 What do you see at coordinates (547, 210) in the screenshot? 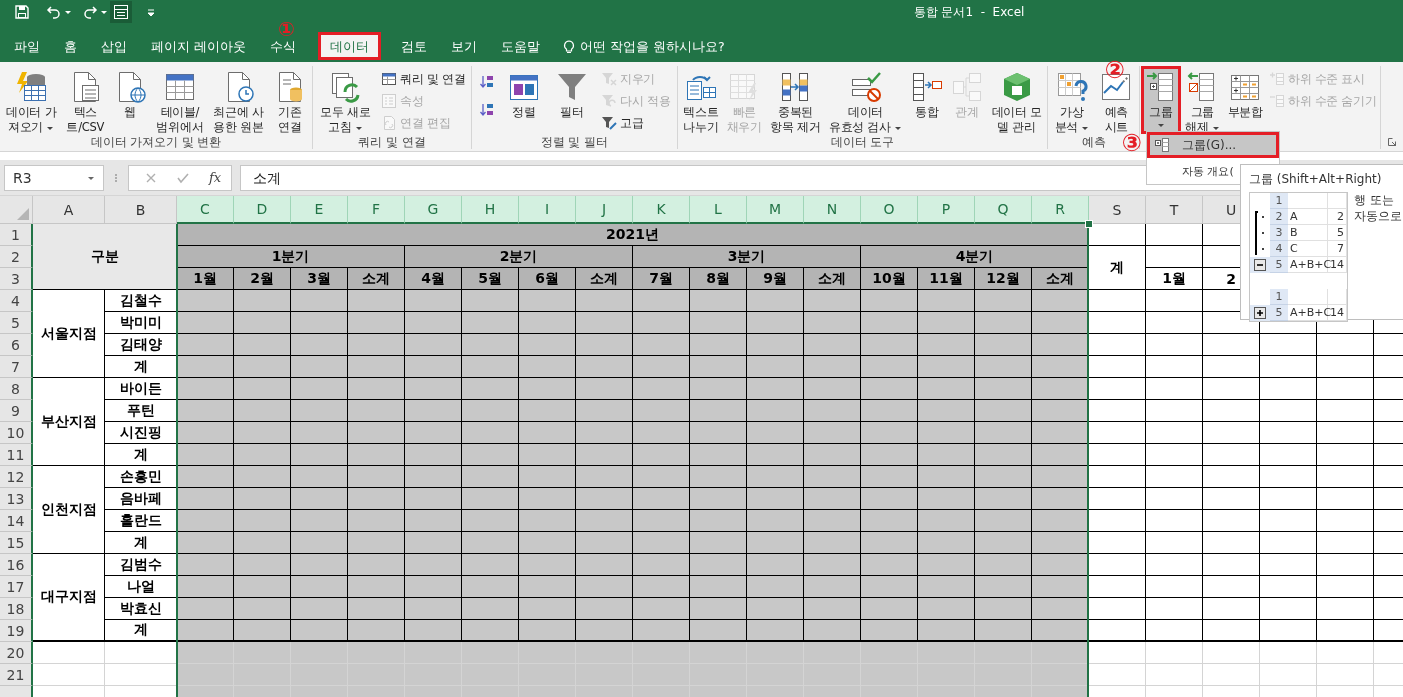
I see `column-header: I` at bounding box center [547, 210].